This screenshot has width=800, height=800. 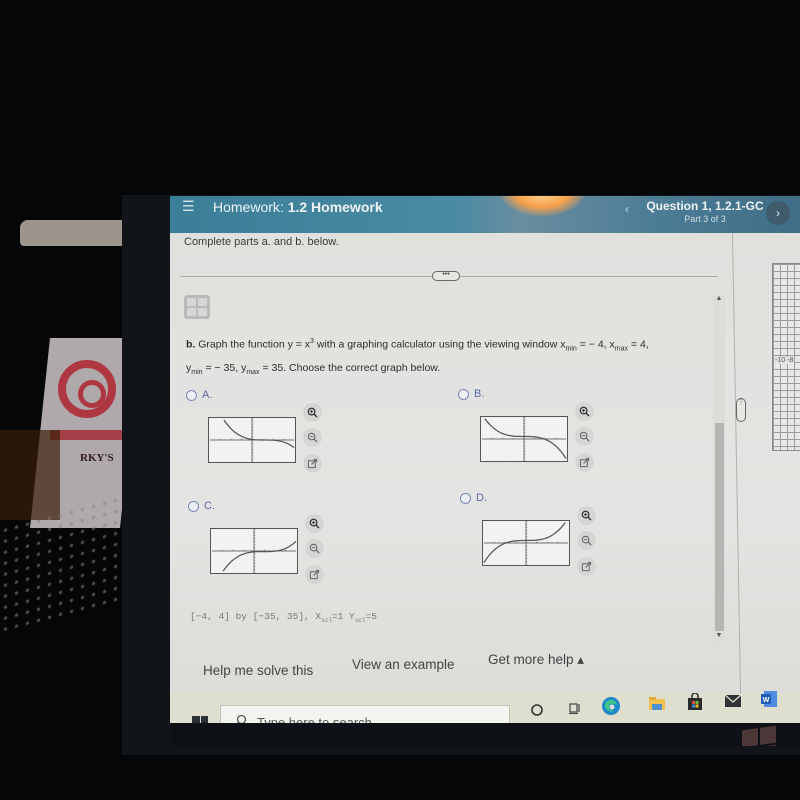 What do you see at coordinates (695, 702) in the screenshot?
I see `store-icon` at bounding box center [695, 702].